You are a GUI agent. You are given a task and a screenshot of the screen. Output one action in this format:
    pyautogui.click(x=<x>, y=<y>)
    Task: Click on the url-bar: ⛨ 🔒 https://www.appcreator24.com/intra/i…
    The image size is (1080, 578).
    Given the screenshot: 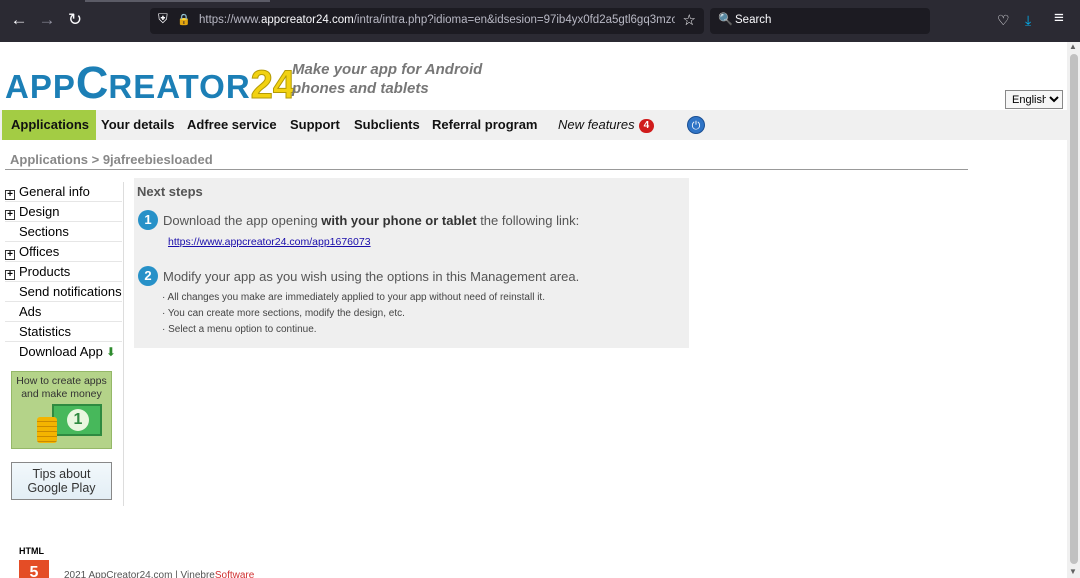 What is the action you would take?
    pyautogui.click(x=427, y=21)
    